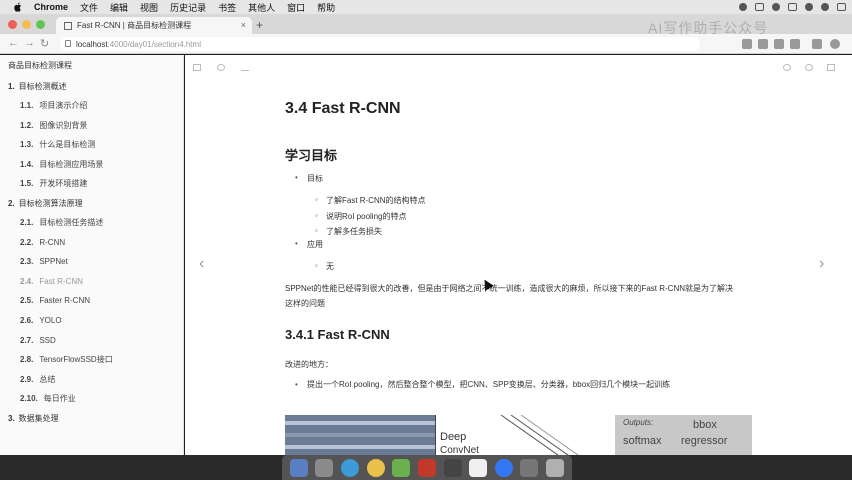 The width and height of the screenshot is (852, 480). What do you see at coordinates (831, 67) in the screenshot?
I see `share-icon` at bounding box center [831, 67].